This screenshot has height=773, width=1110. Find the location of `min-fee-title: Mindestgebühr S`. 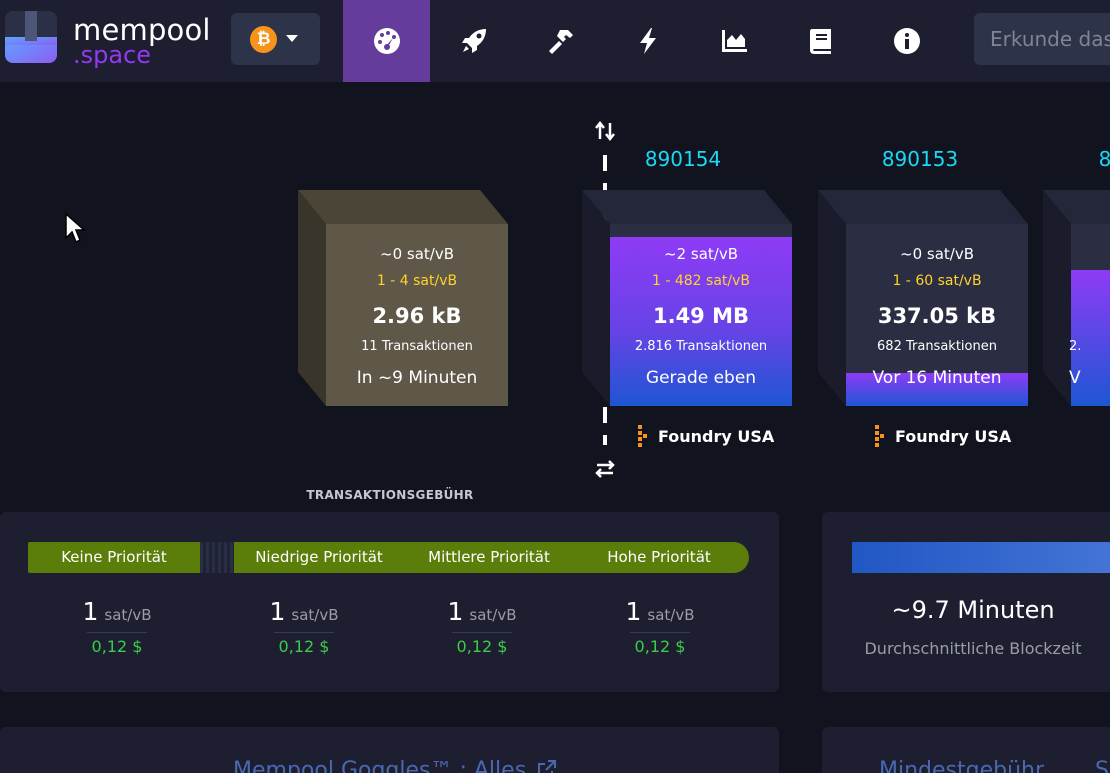

min-fee-title: Mindestgebühr S is located at coordinates (994, 765).